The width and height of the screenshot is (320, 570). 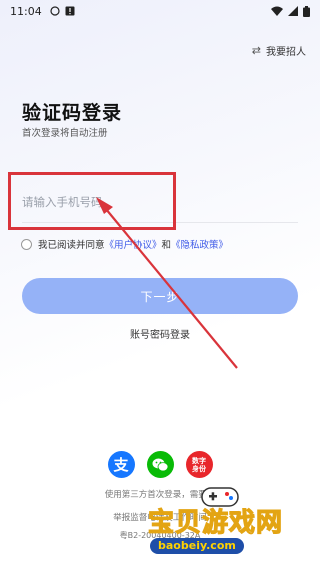 I want to click on third-party-login: 支 数字身份, so click(x=160, y=464).